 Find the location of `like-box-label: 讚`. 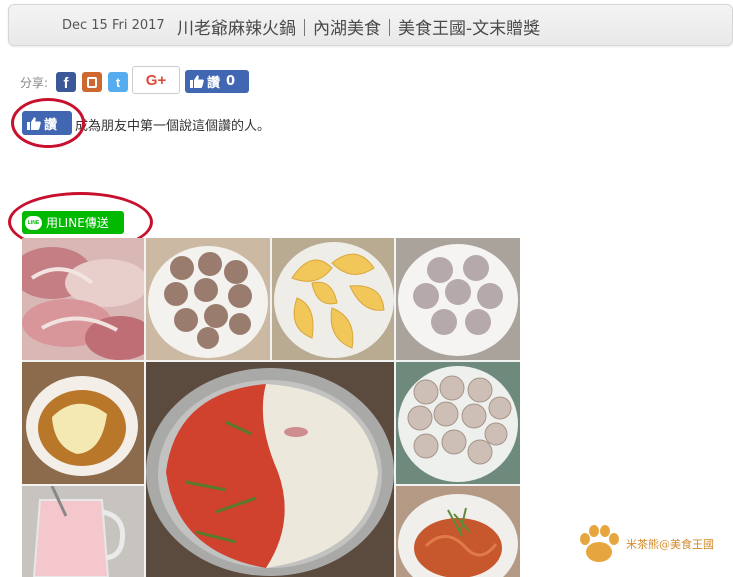

like-box-label: 讚 is located at coordinates (51, 125).